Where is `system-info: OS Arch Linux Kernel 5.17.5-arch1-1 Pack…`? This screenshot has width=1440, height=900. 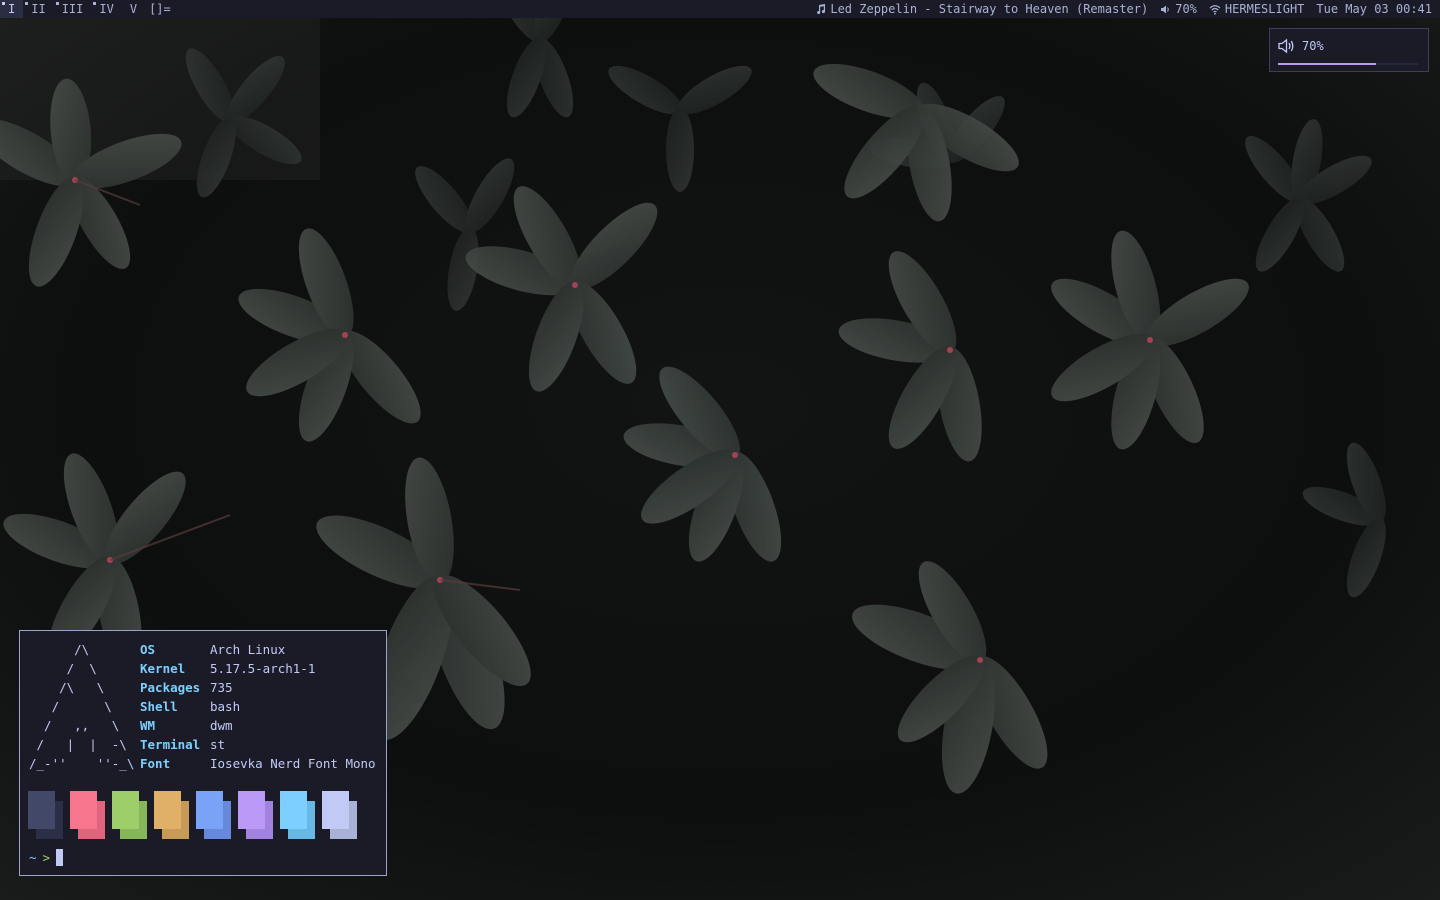 system-info: OS Arch Linux Kernel 5.17.5-arch1-1 Pack… is located at coordinates (258, 706).